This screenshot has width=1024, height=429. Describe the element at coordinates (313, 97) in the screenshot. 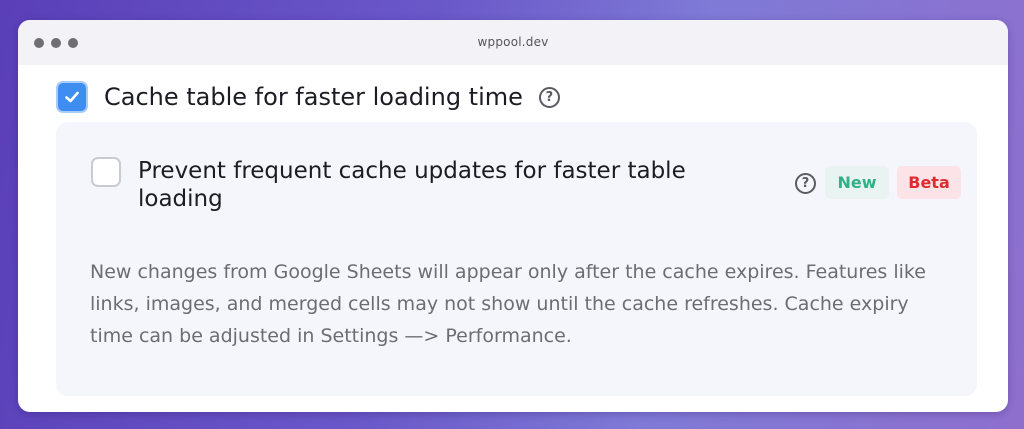

I see `cache-table-label: Cache table for faster loading time` at that location.